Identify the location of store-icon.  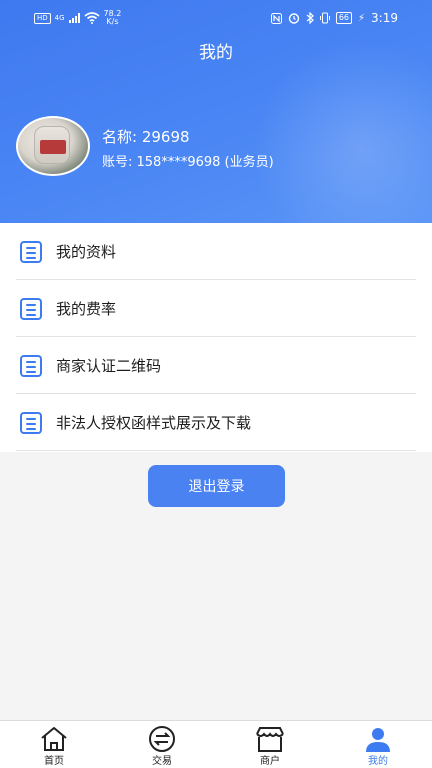
(270, 739).